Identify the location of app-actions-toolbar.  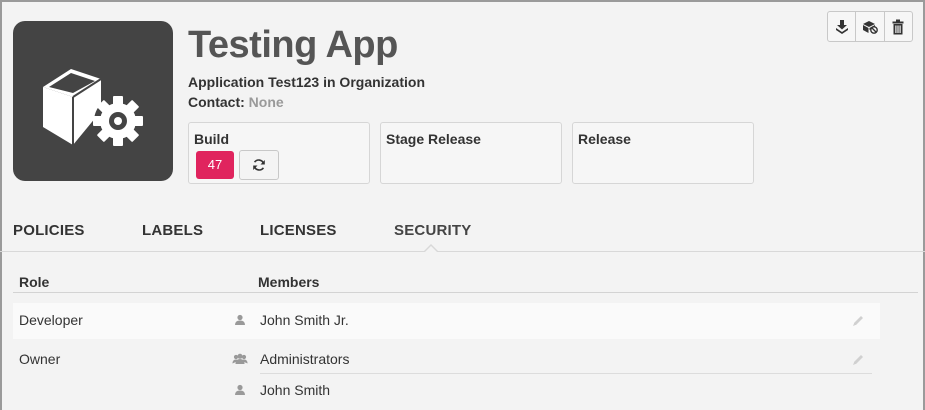
(870, 26).